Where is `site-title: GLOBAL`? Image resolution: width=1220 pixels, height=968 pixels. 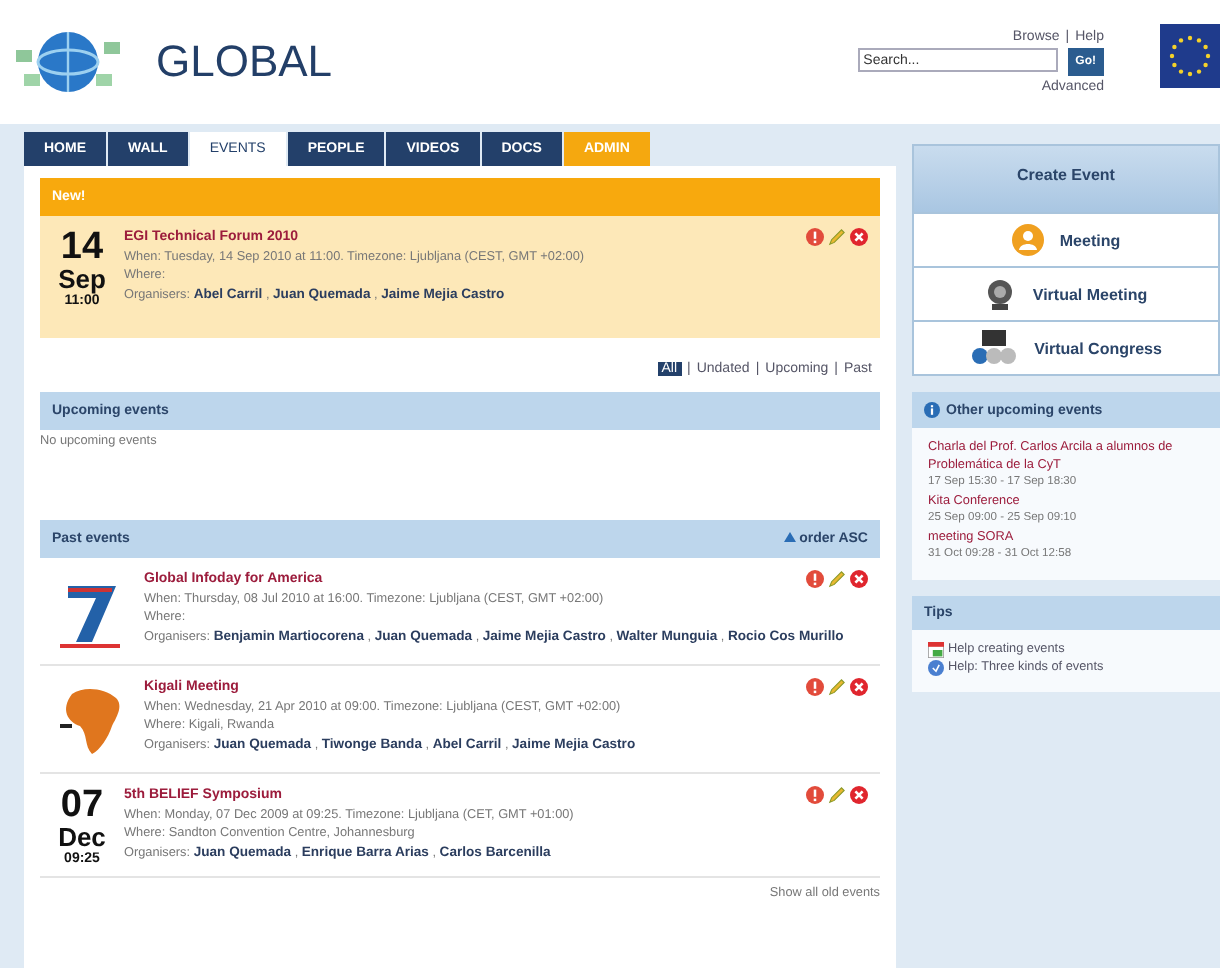 site-title: GLOBAL is located at coordinates (244, 62).